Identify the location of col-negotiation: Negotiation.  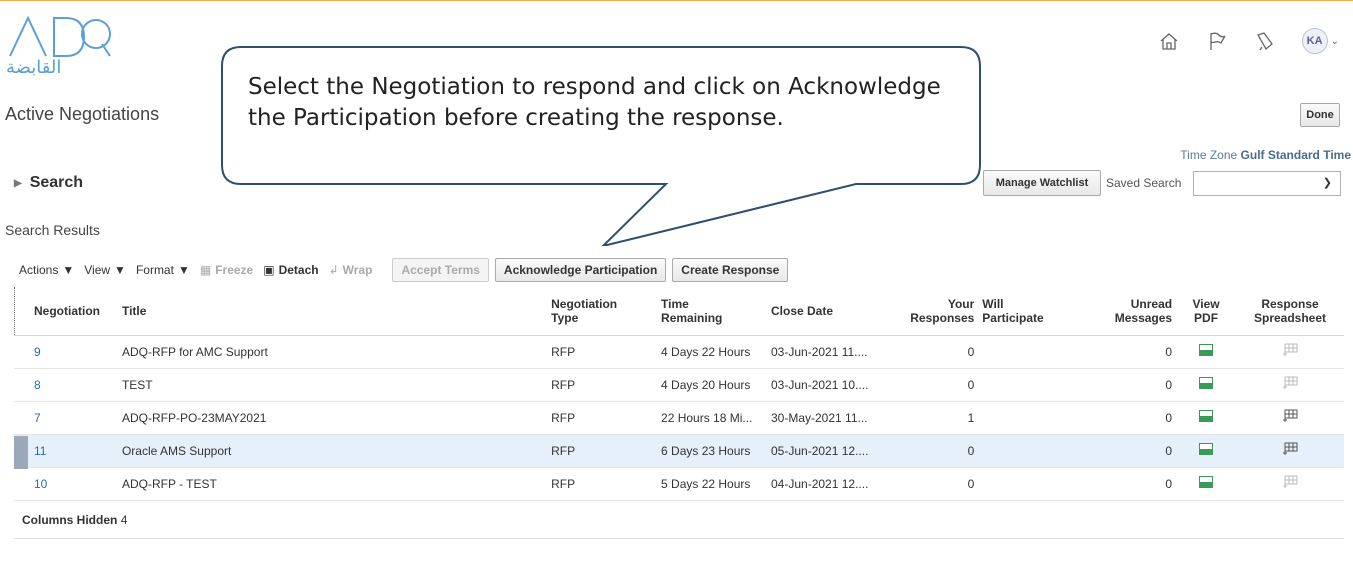
(66, 311).